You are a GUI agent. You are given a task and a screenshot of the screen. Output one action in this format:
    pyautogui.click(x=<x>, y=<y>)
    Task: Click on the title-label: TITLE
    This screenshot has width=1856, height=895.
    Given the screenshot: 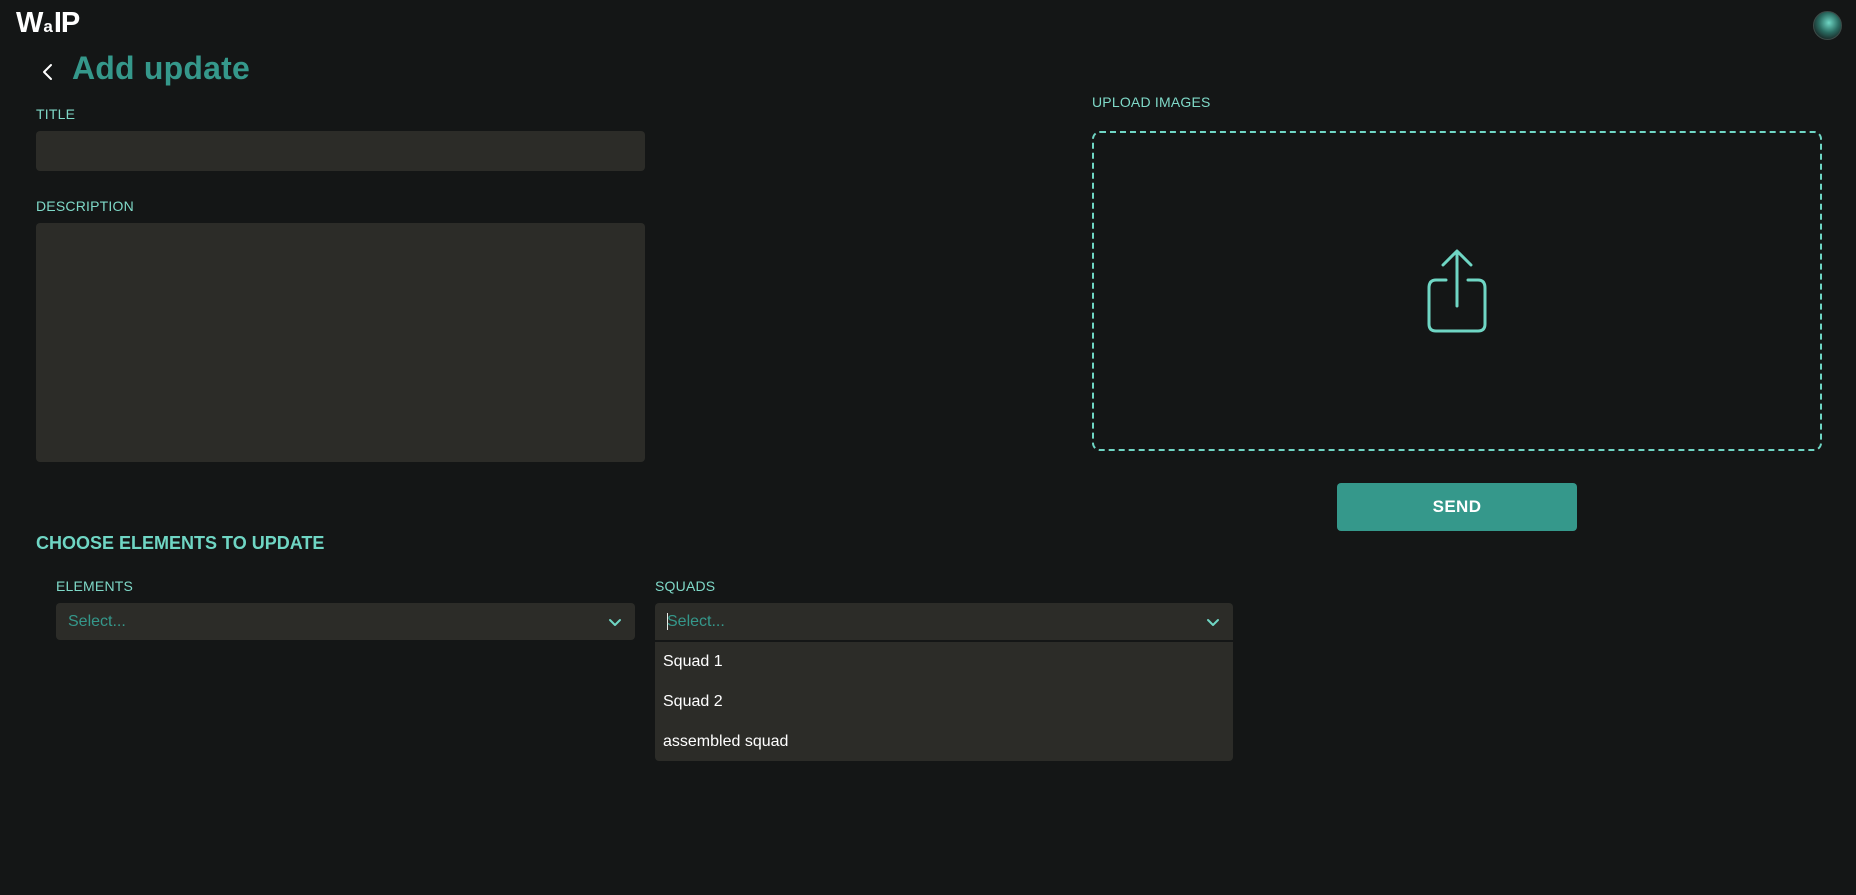 What is the action you would take?
    pyautogui.click(x=56, y=114)
    